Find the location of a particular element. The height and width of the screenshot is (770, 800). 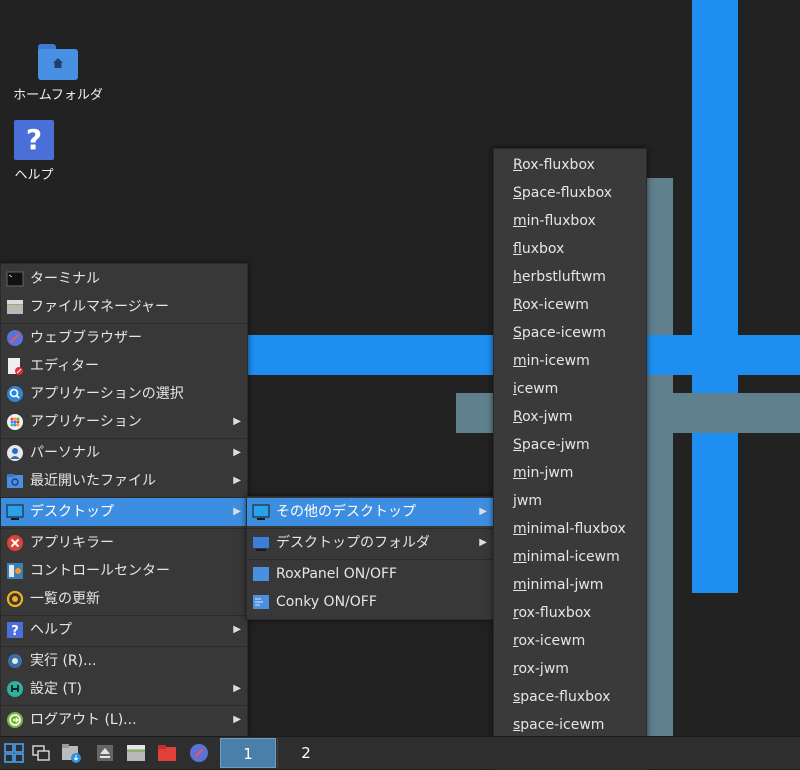

personal-icon is located at coordinates (15, 453).